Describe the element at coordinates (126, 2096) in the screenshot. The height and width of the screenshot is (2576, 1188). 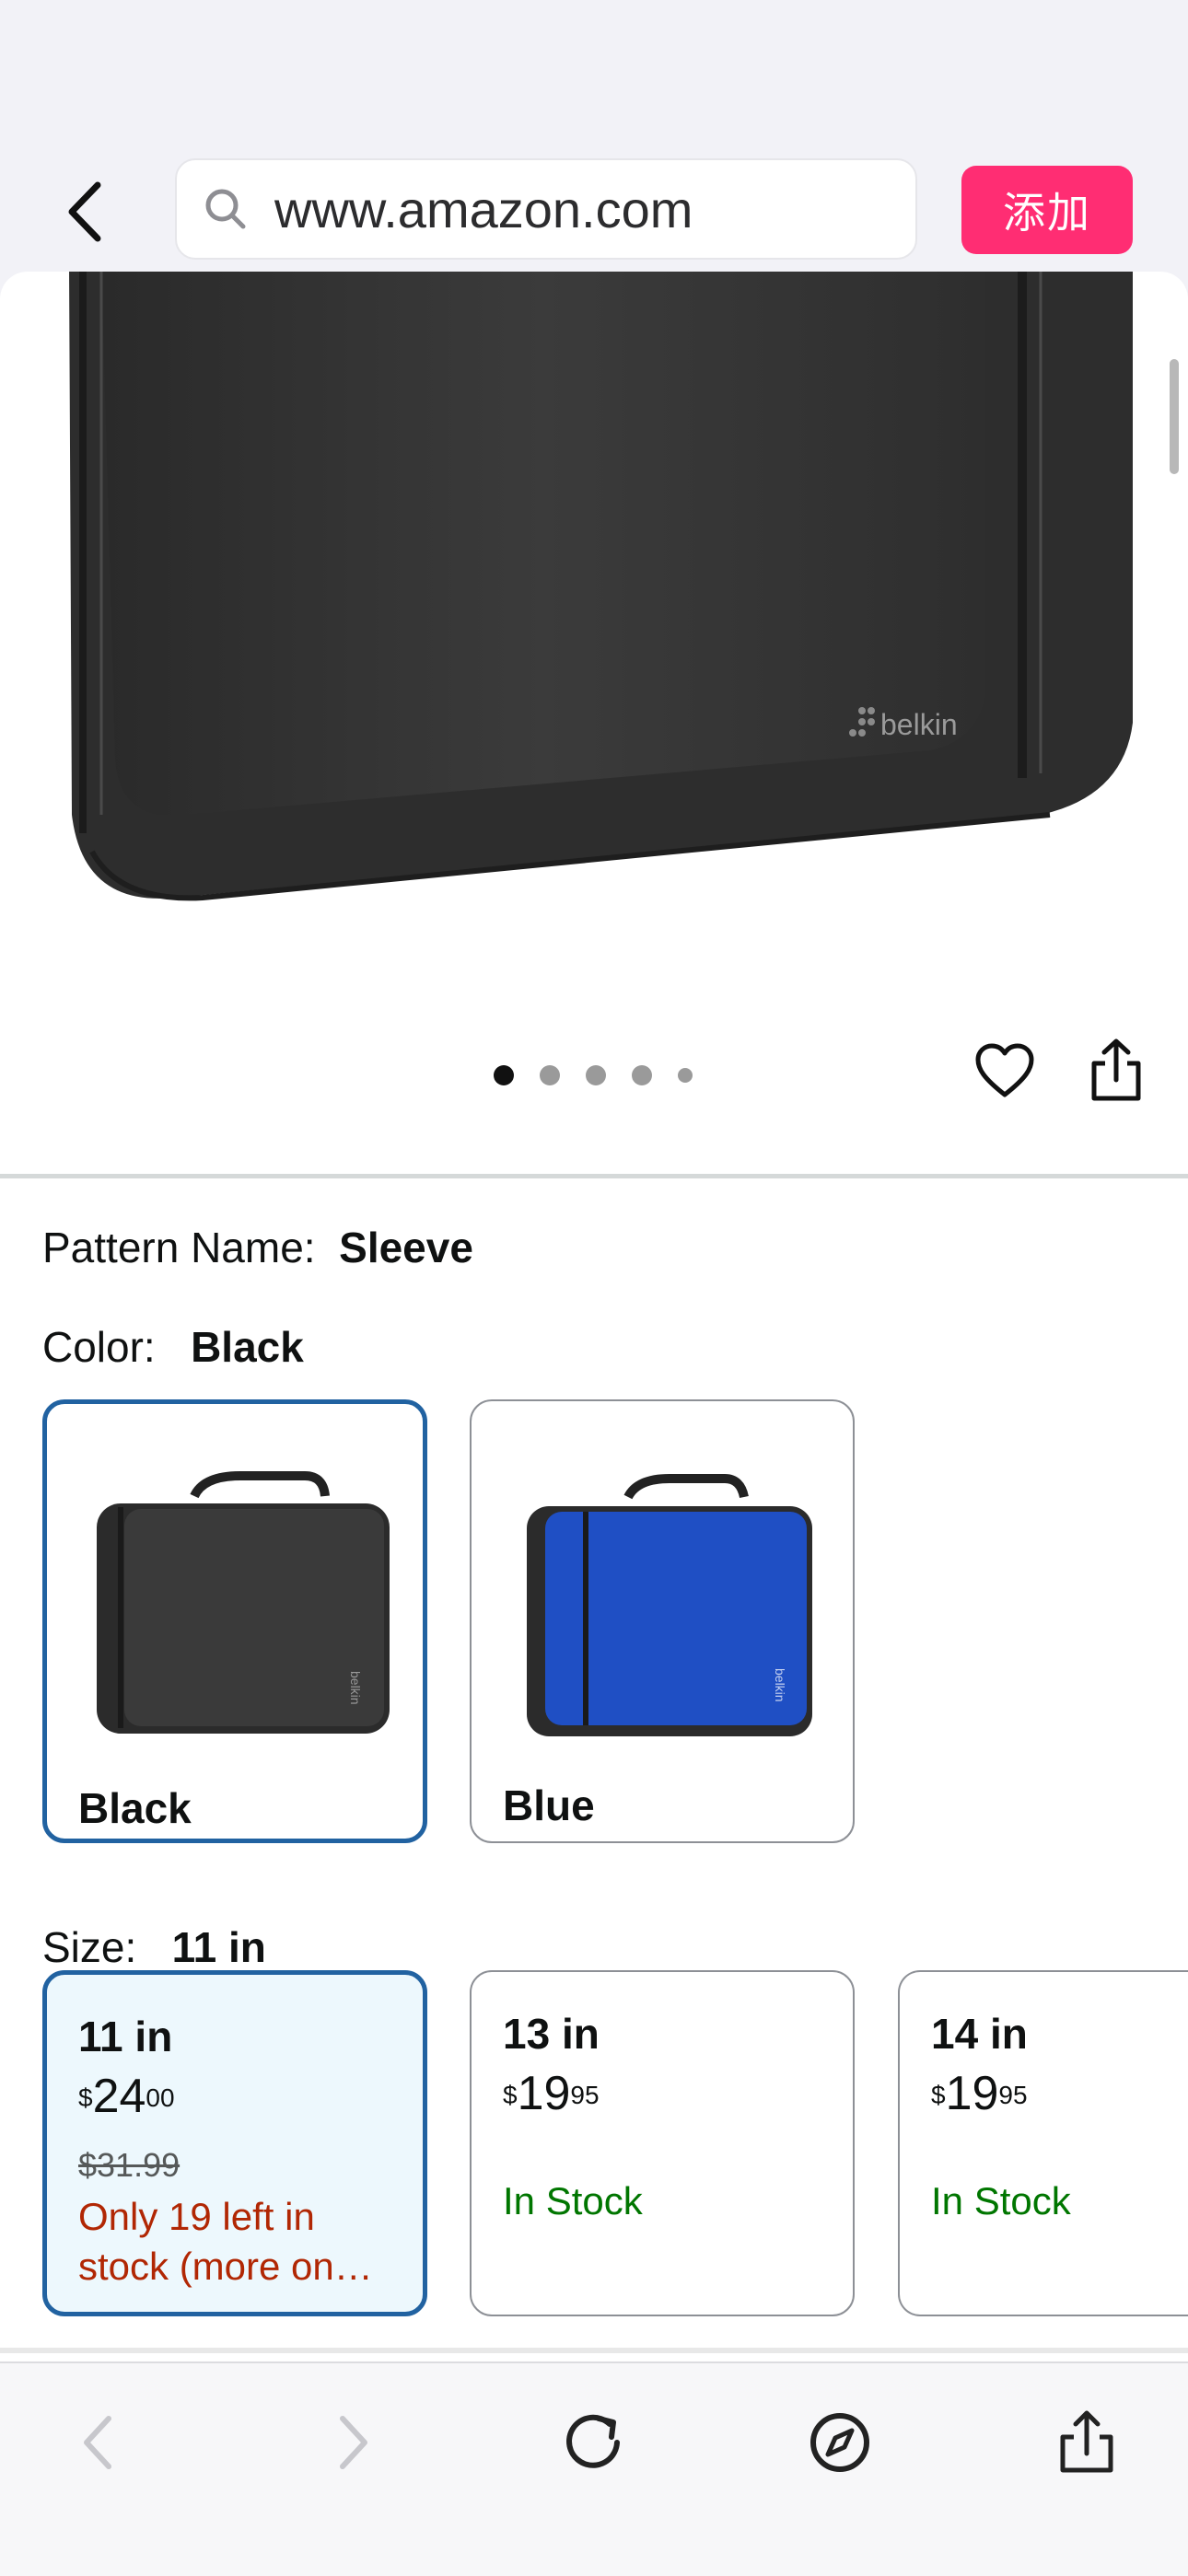
I see `price: $2400` at that location.